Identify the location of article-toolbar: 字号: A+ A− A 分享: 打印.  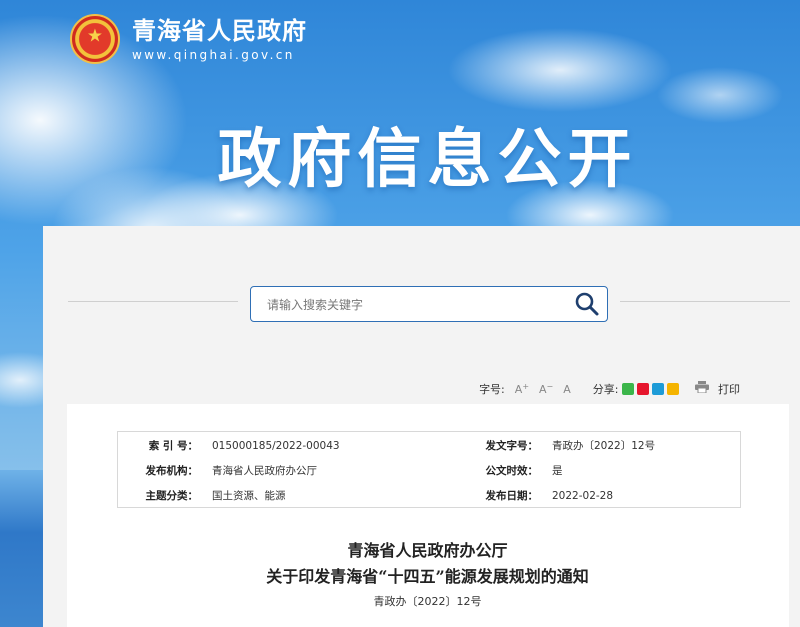
(609, 389).